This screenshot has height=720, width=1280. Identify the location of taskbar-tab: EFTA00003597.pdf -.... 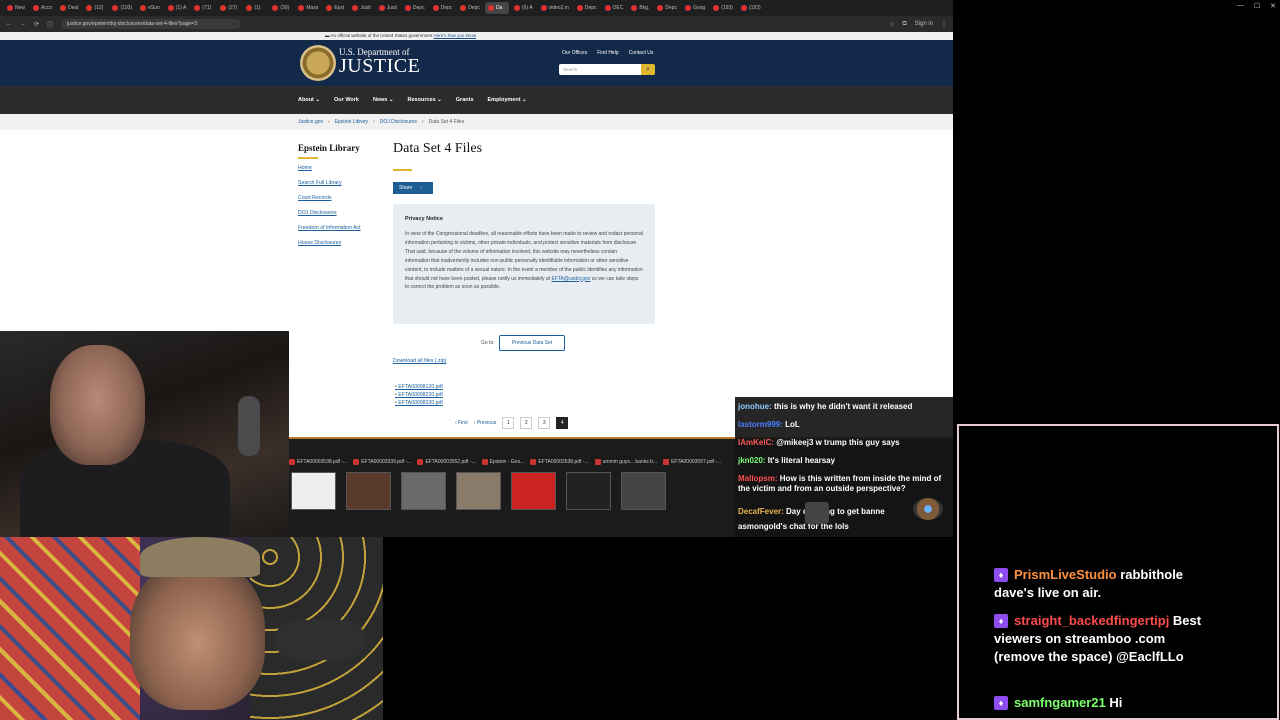
(692, 462).